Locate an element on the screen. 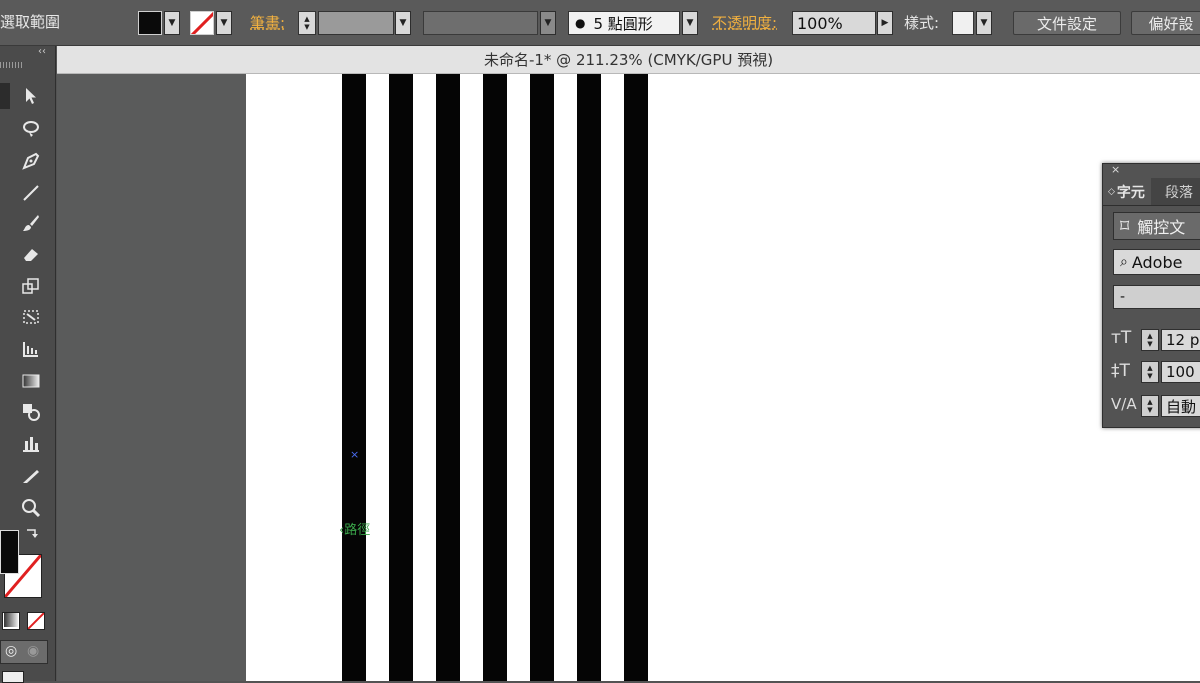  opacity-value: 100% is located at coordinates (820, 23).